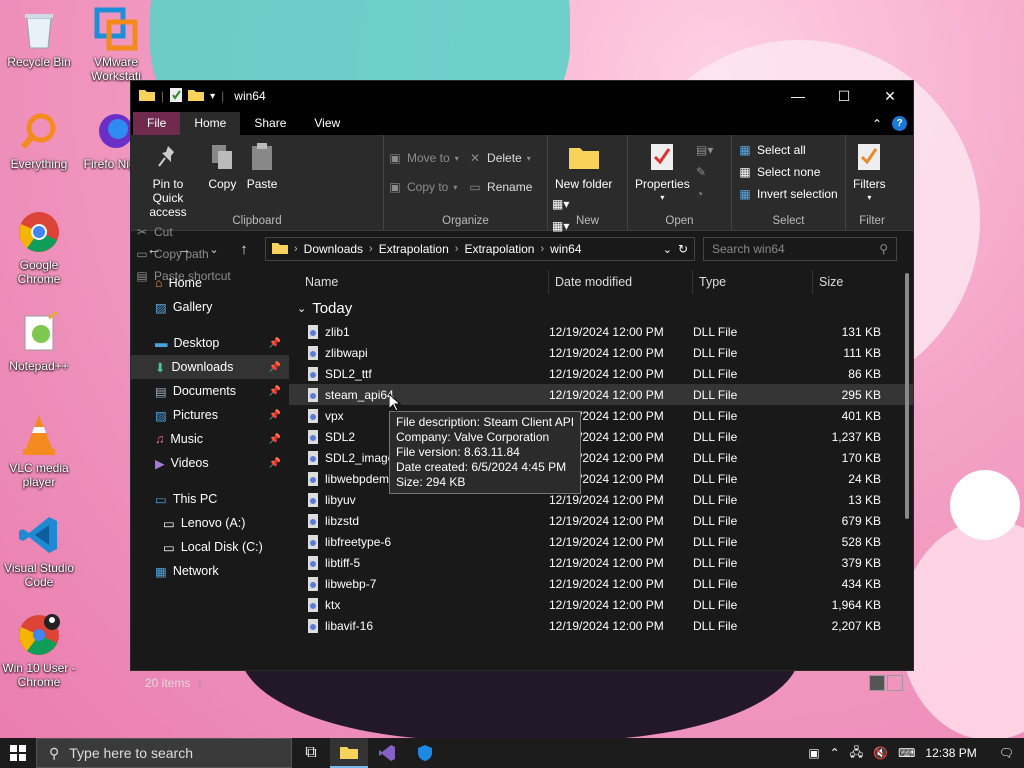  I want to click on desktop-icon-everything: Everything, so click(39, 139).